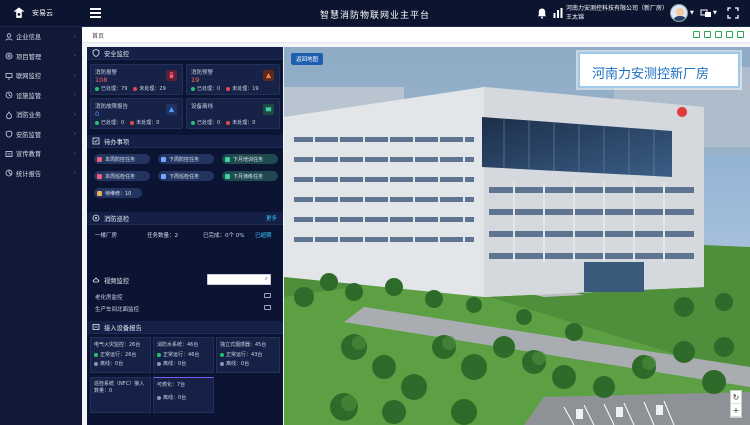 Image resolution: width=750 pixels, height=425 pixels. I want to click on card-value: 0, so click(97, 114).